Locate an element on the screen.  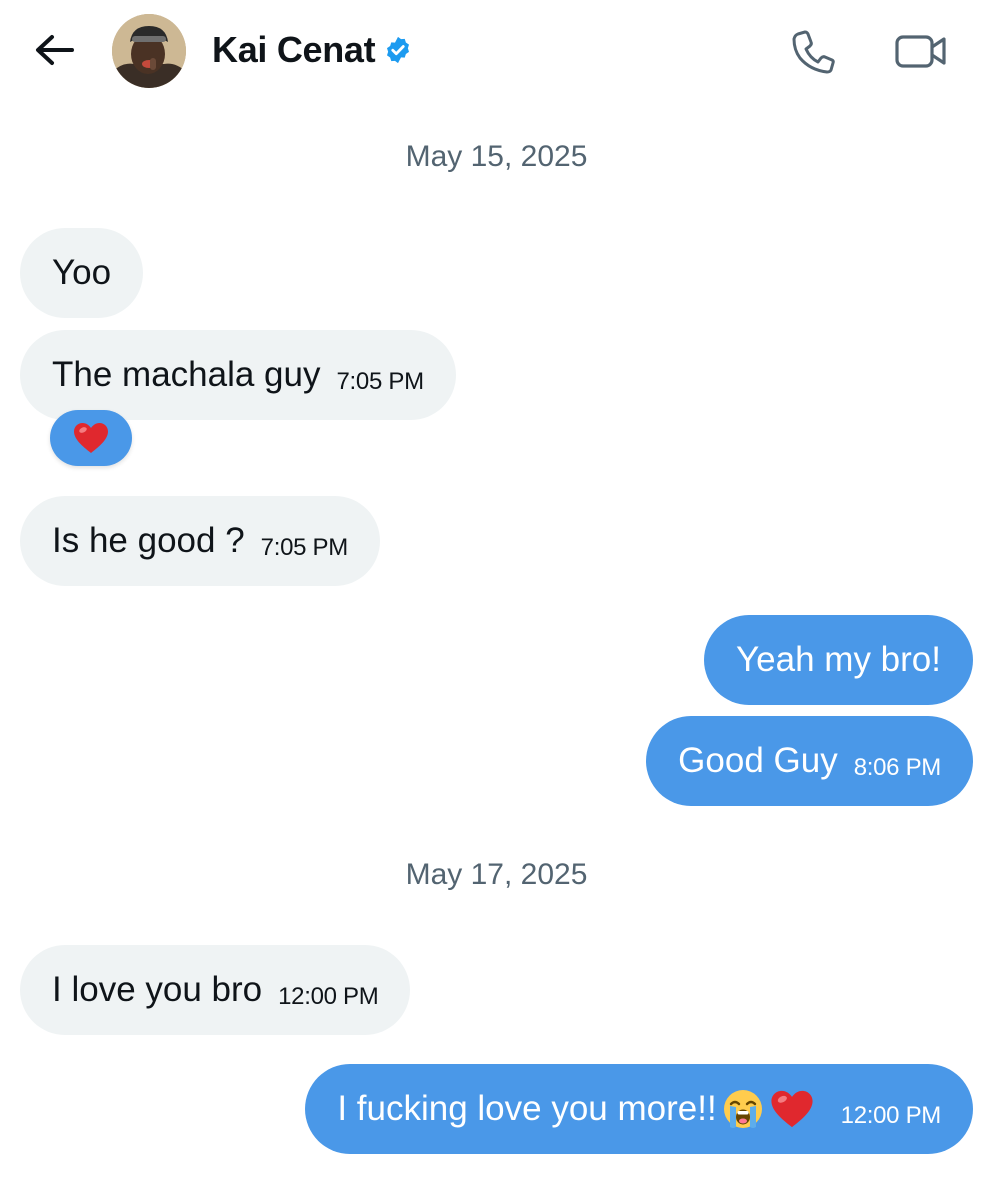
message-bubble-incoming: I love you bro 12:00 PM is located at coordinates (215, 990).